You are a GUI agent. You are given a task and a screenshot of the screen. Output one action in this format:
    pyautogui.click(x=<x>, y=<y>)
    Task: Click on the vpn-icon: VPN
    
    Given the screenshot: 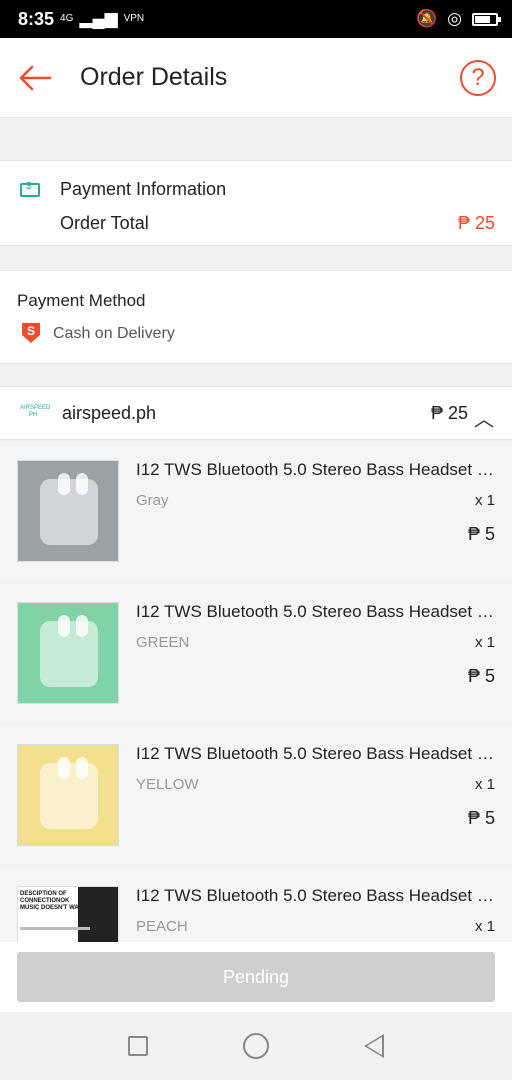 What is the action you would take?
    pyautogui.click(x=134, y=18)
    